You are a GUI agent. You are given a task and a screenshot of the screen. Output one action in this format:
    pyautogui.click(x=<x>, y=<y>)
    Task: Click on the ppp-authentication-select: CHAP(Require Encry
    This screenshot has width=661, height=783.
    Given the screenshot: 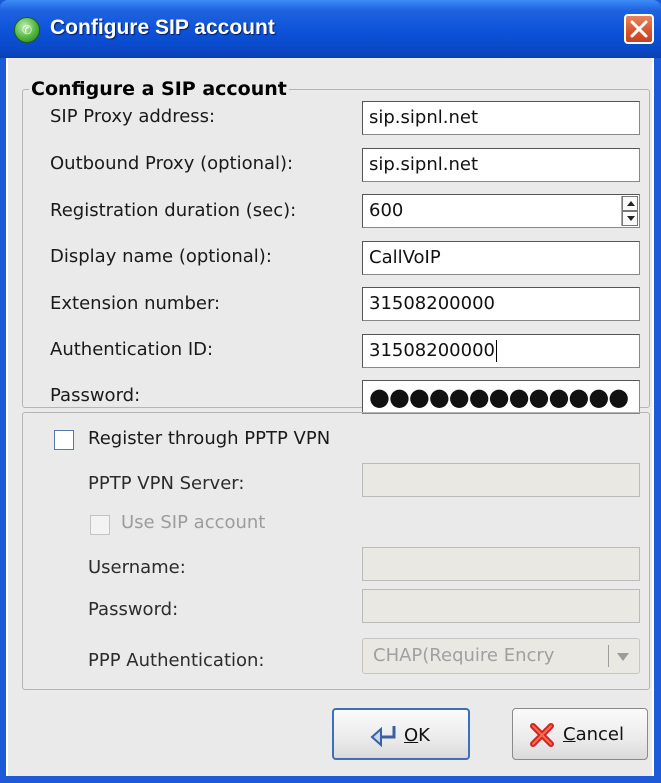 What is the action you would take?
    pyautogui.click(x=501, y=656)
    